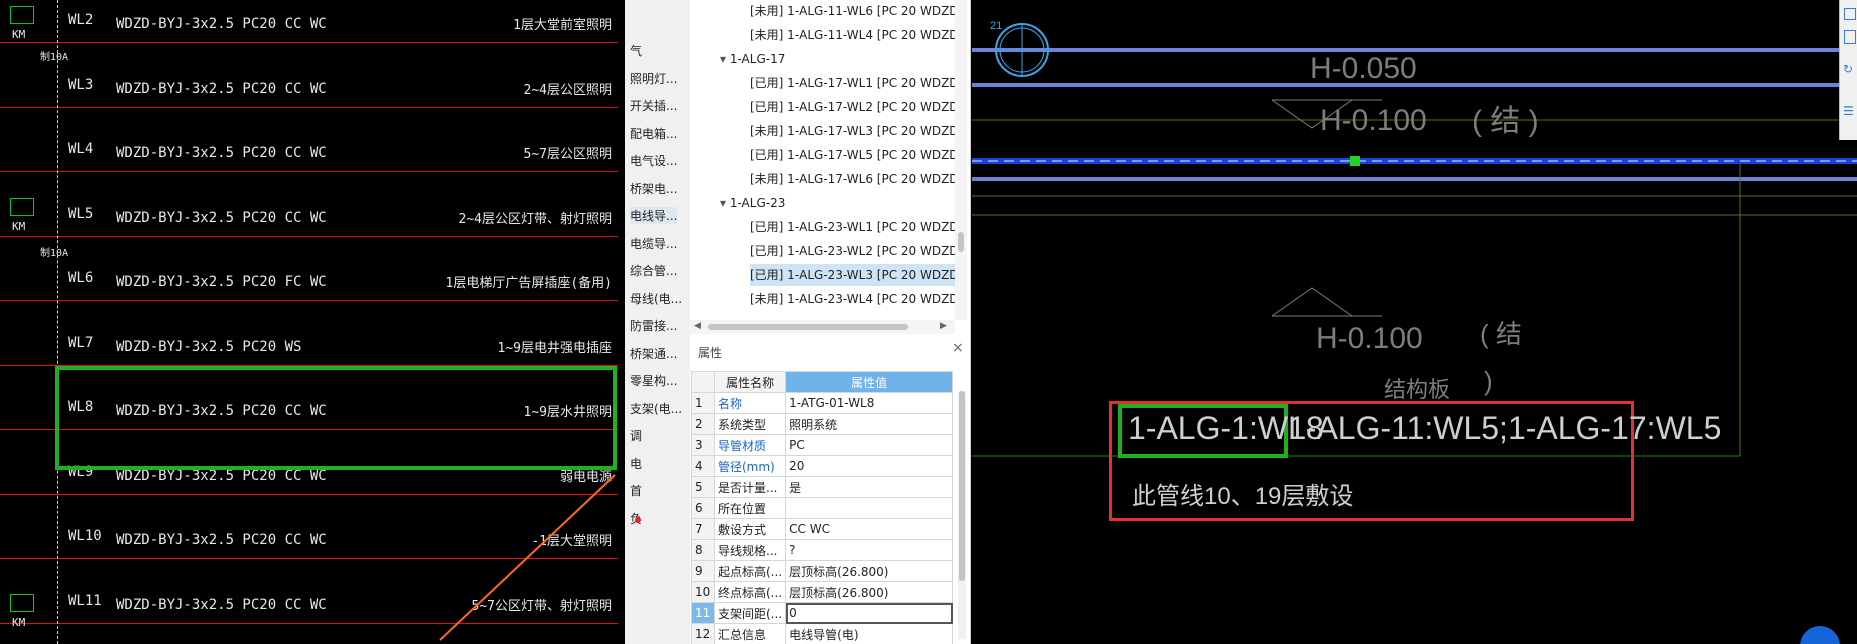 The image size is (1857, 644). I want to click on circuit-code: WL3, so click(80, 85).